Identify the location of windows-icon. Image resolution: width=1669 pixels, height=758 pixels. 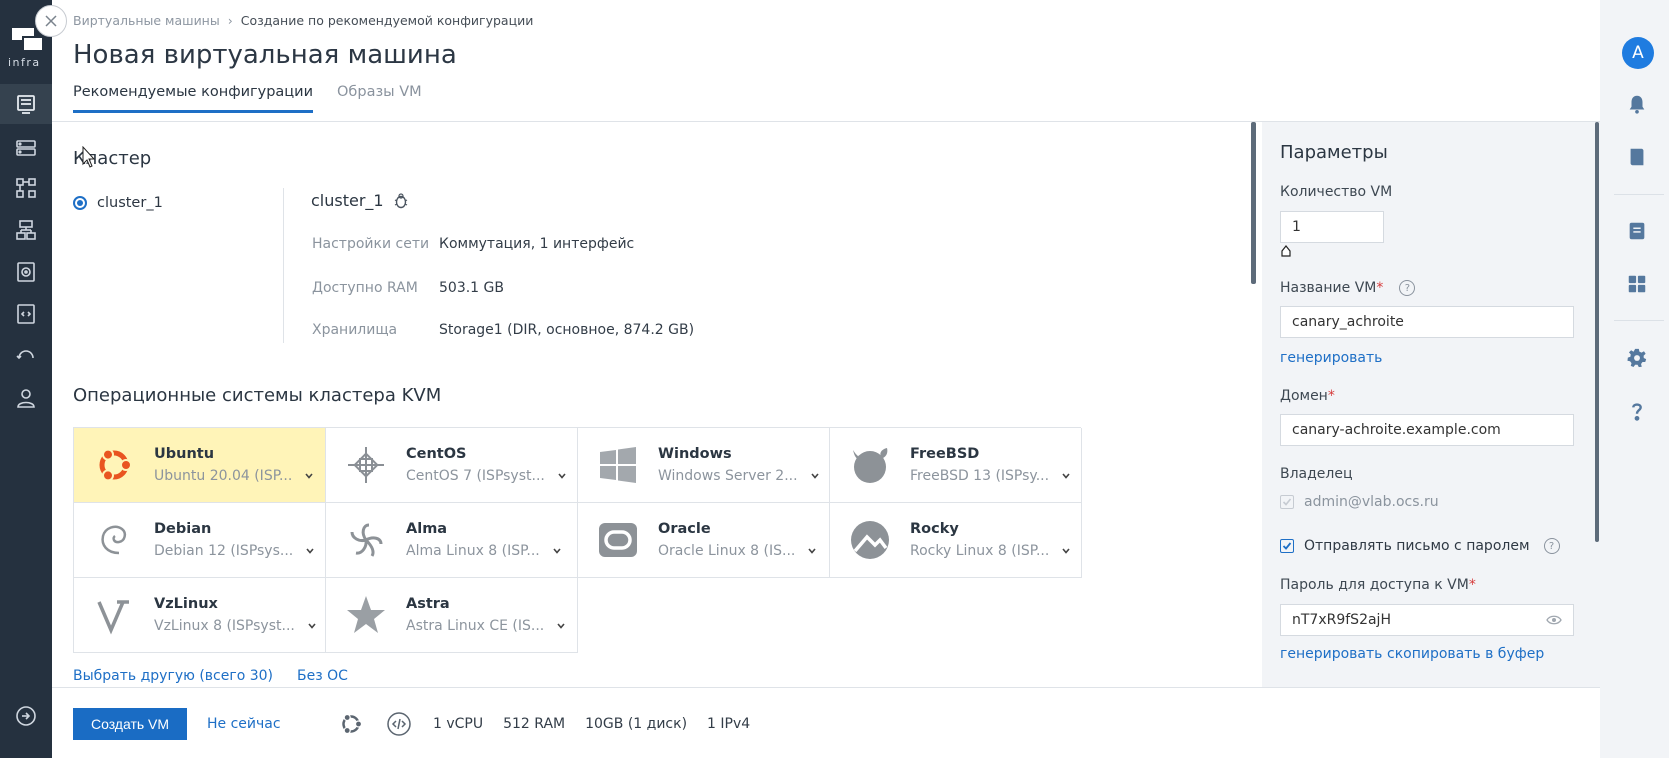
(618, 465).